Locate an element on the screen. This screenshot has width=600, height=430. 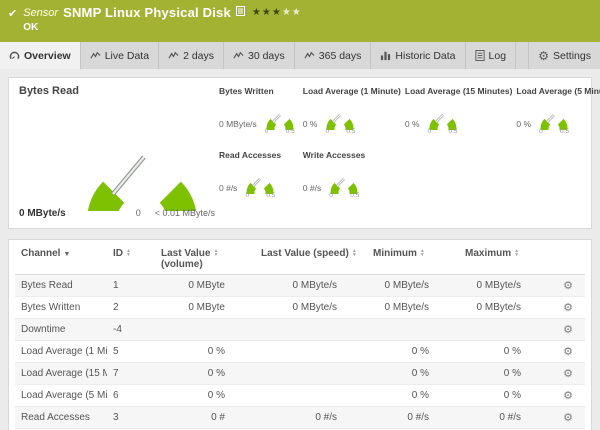
channel-name: Downtime is located at coordinates (61, 329).